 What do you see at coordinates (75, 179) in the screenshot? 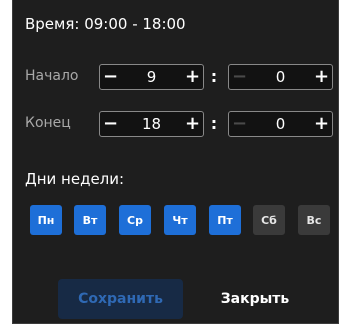
I see `days-of-week-title: Дни недели:` at bounding box center [75, 179].